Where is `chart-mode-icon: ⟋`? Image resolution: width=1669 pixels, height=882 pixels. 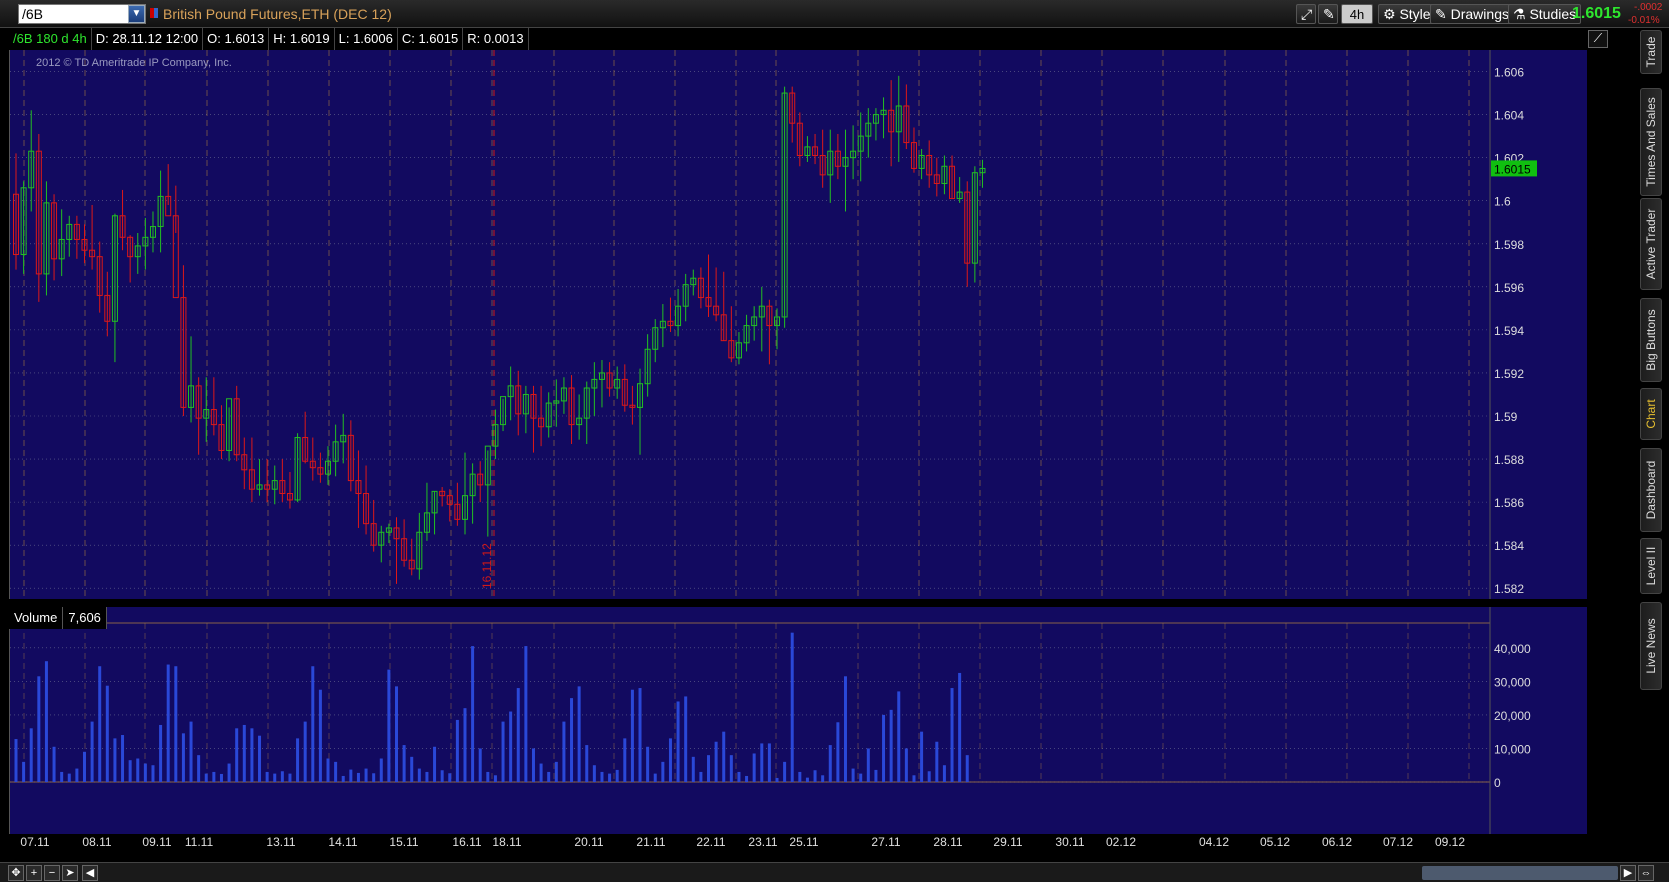 chart-mode-icon: ⟋ is located at coordinates (1598, 39).